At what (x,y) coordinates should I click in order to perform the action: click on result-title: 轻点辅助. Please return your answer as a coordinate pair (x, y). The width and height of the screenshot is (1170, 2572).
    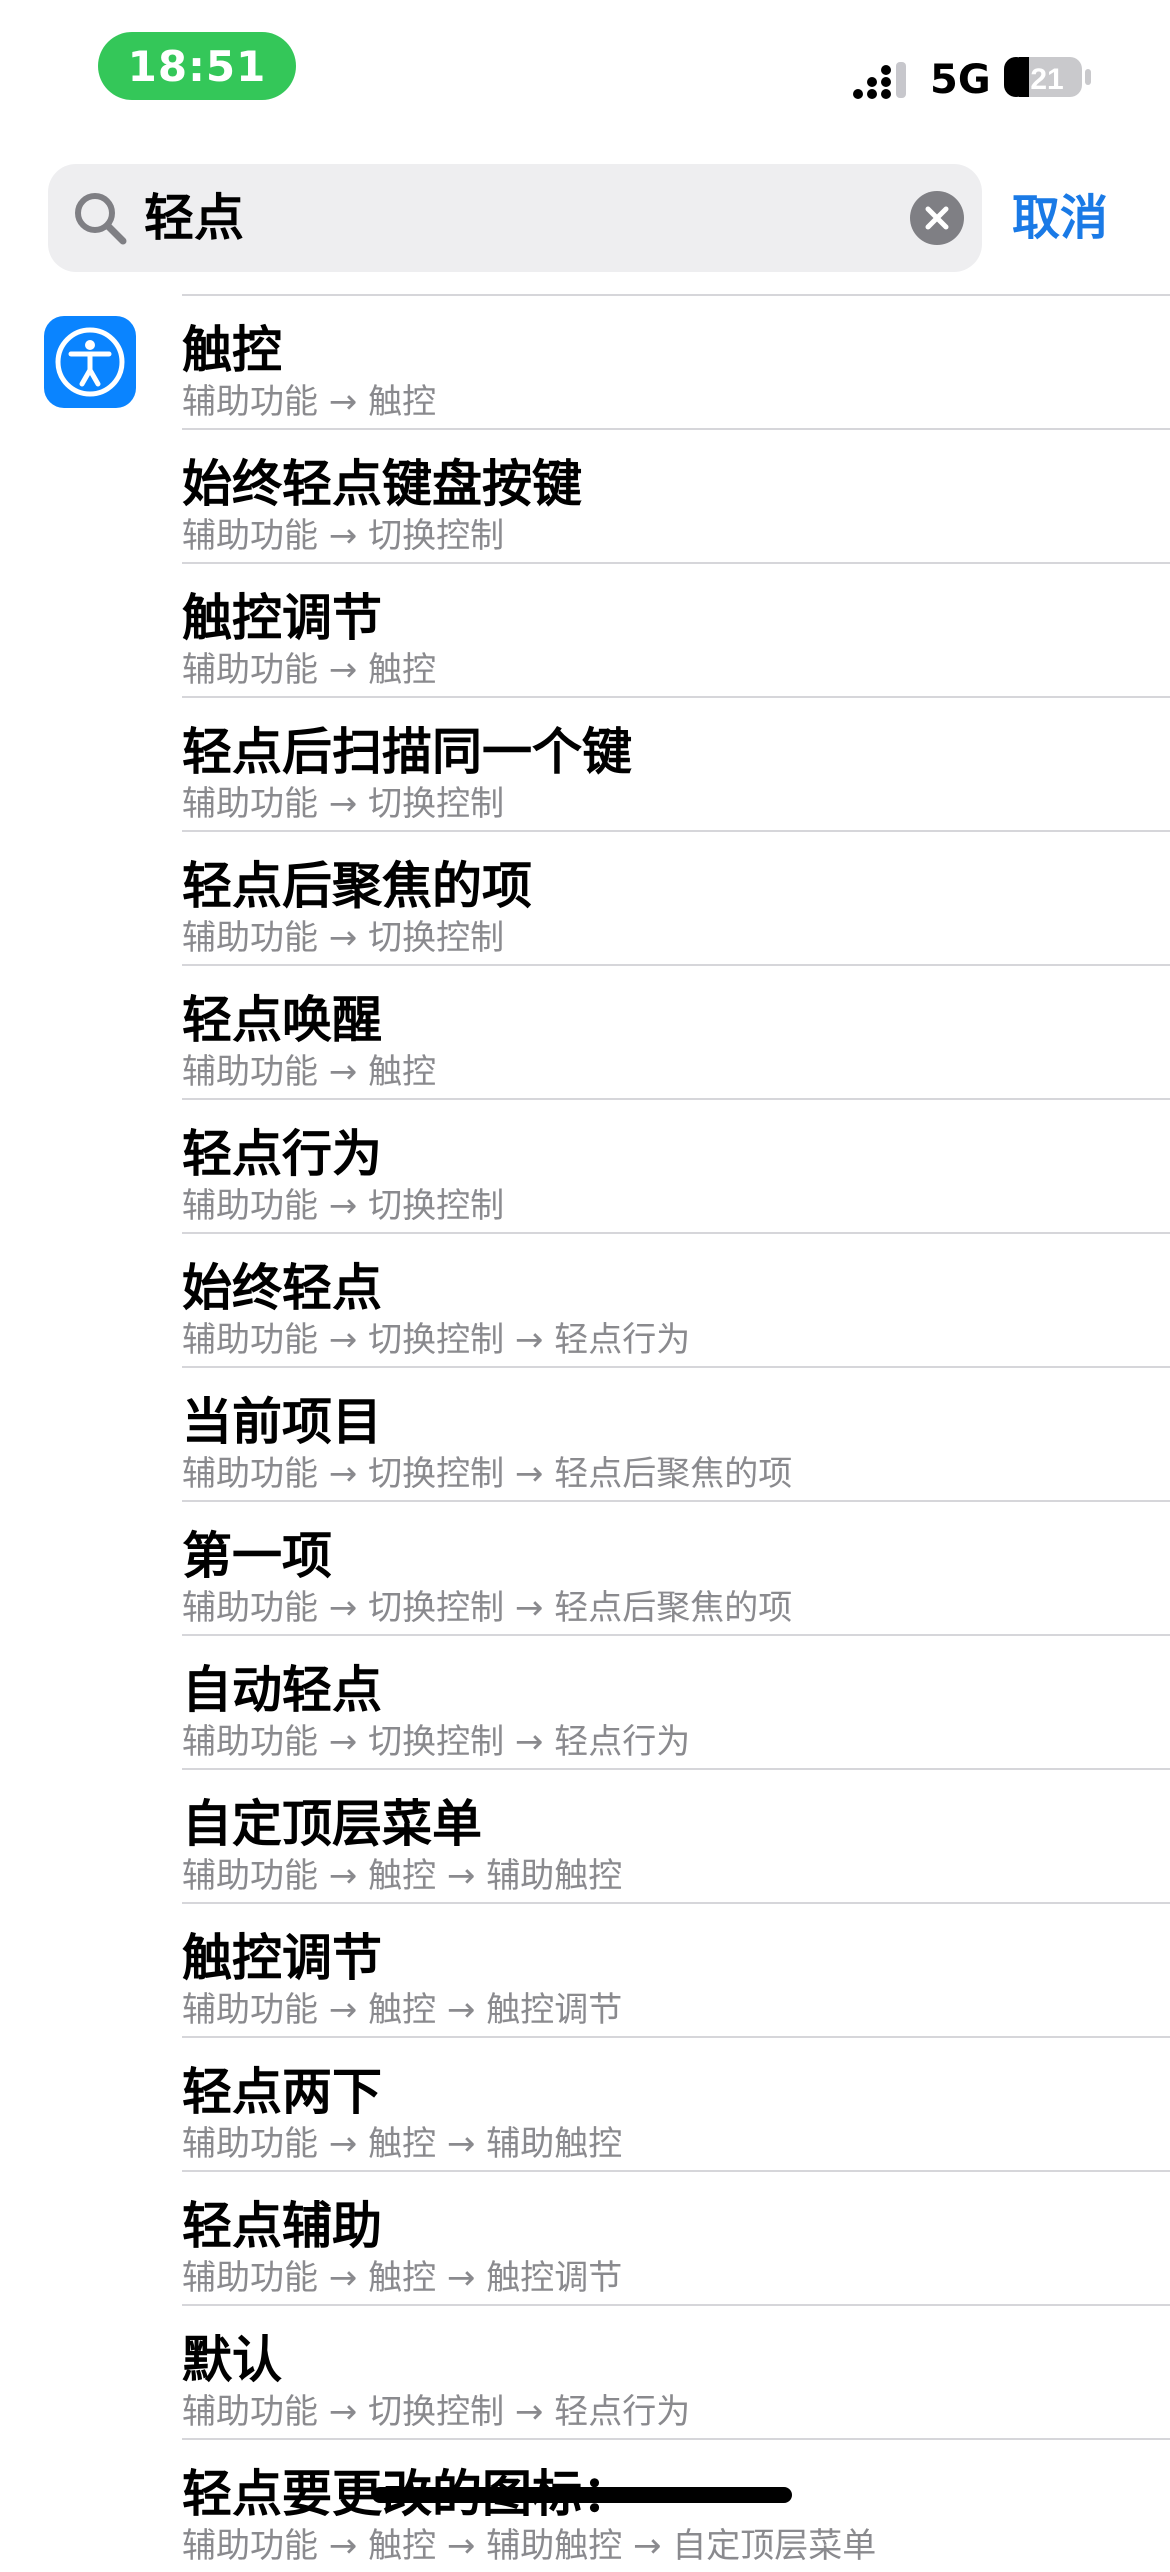
    Looking at the image, I should click on (282, 2226).